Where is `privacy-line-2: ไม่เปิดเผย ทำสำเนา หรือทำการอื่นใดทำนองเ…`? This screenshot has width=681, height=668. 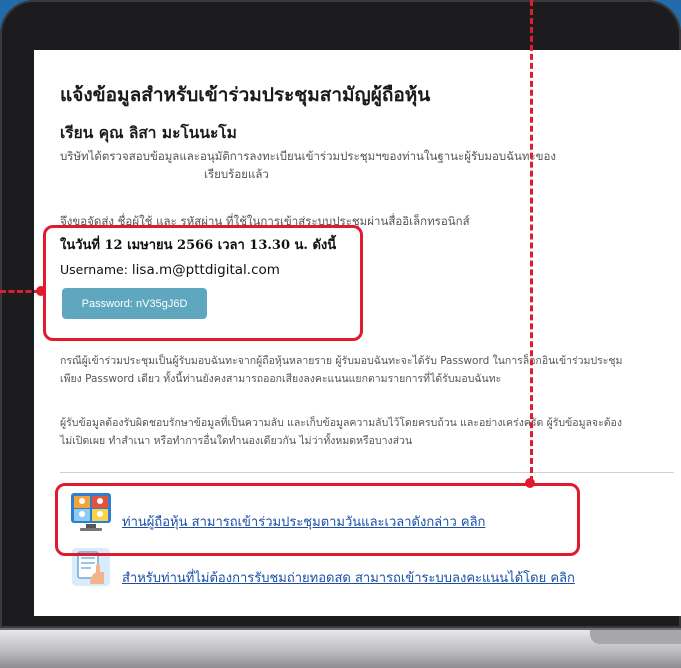
privacy-line-2: ไม่เปิดเผย ทำสำเนา หรือทำการอื่นใดทำนองเ… is located at coordinates (236, 441).